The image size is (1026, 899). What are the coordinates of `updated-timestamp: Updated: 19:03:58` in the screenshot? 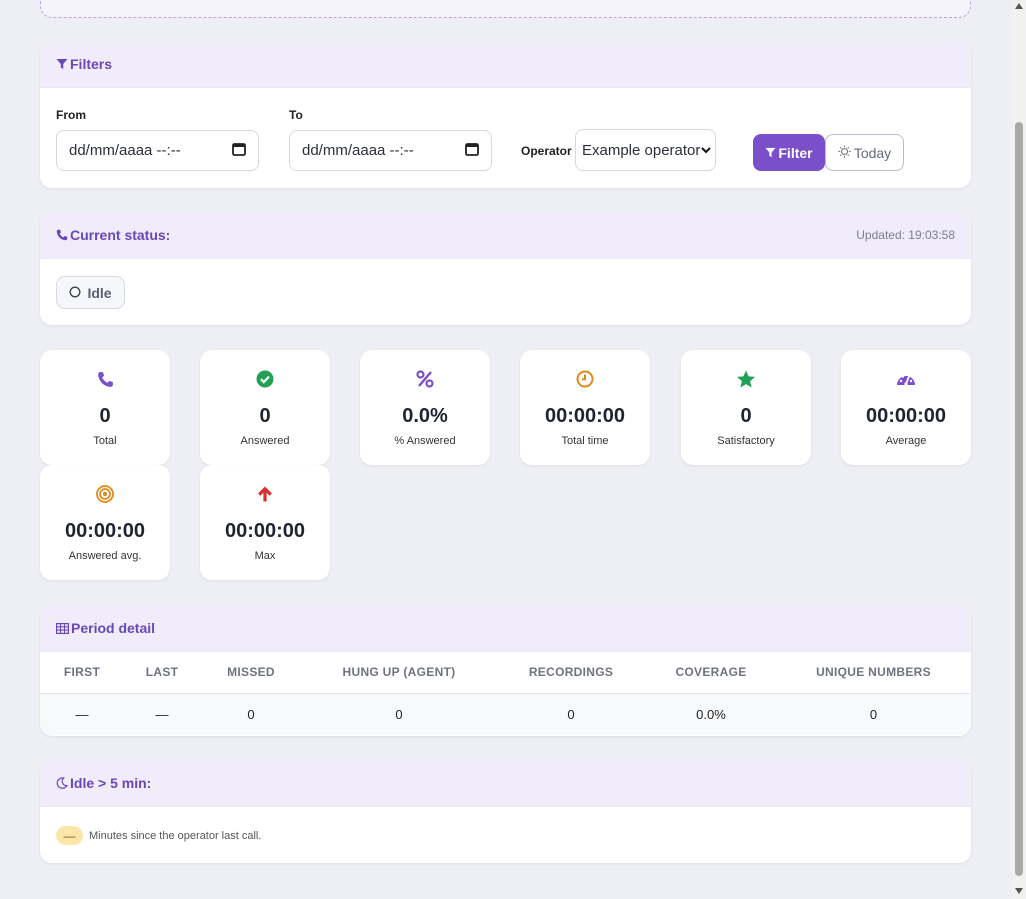 It's located at (905, 235).